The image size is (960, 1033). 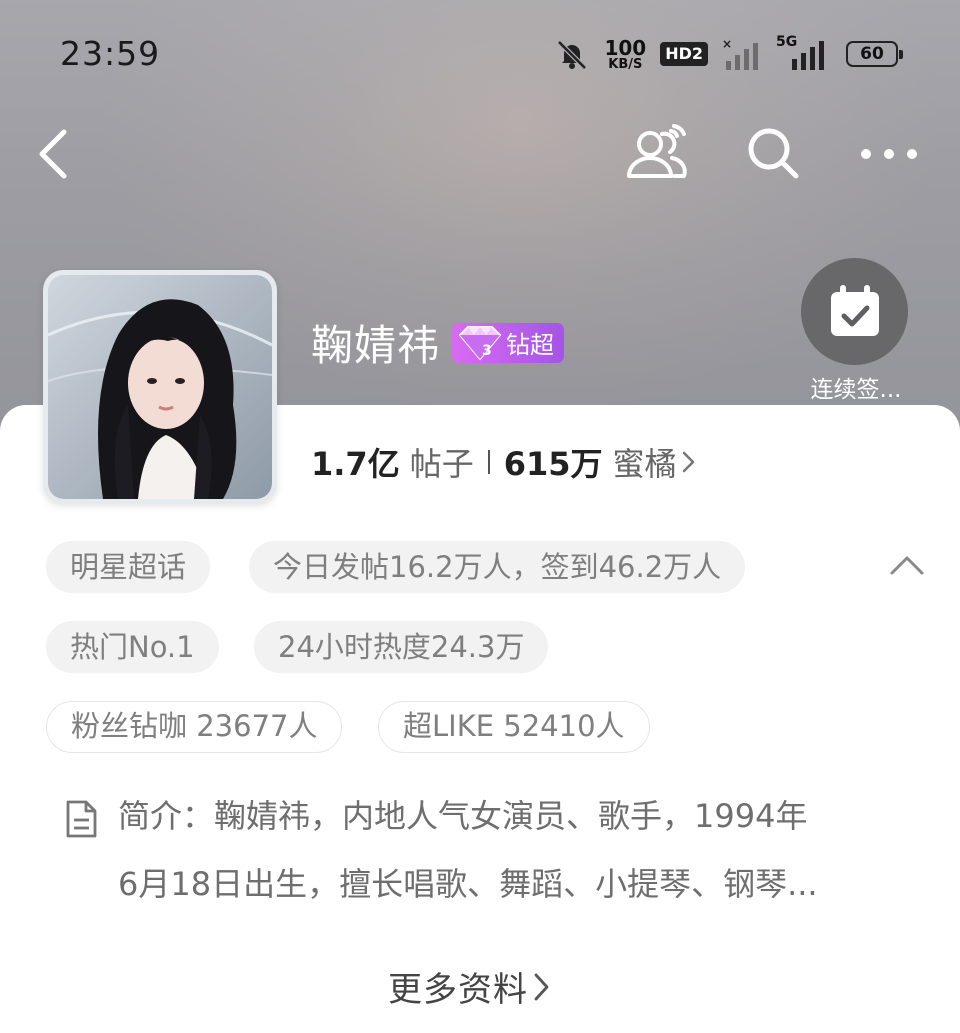 I want to click on avatar, so click(x=160, y=387).